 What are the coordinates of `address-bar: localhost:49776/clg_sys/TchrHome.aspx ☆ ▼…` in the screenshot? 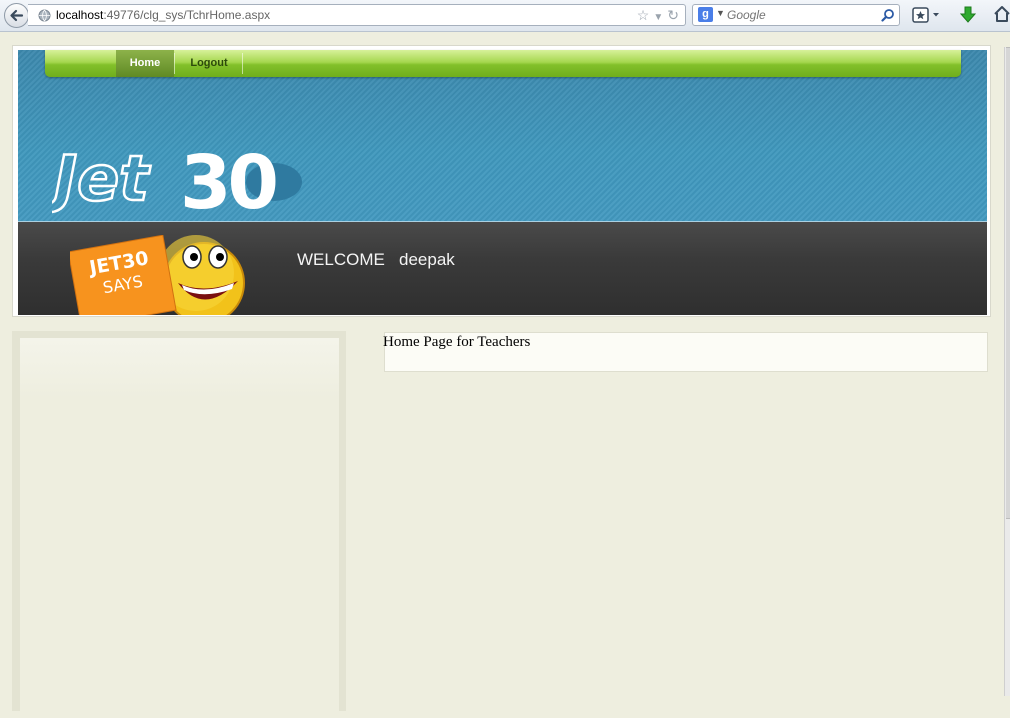 It's located at (357, 15).